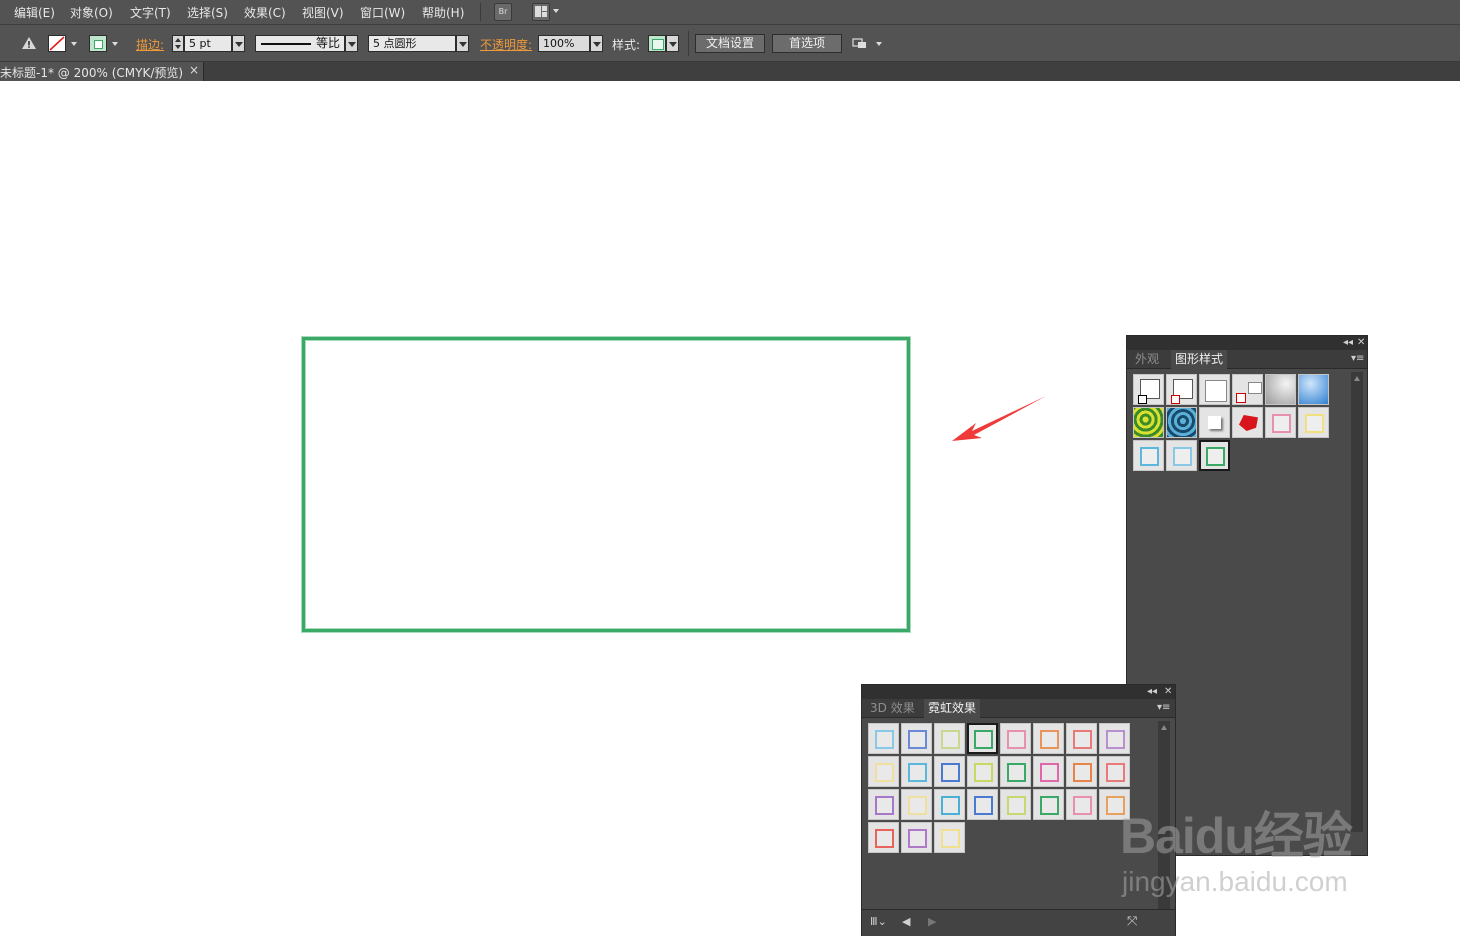 This screenshot has width=1460, height=936. I want to click on menu-effect: 效果(C), so click(265, 12).